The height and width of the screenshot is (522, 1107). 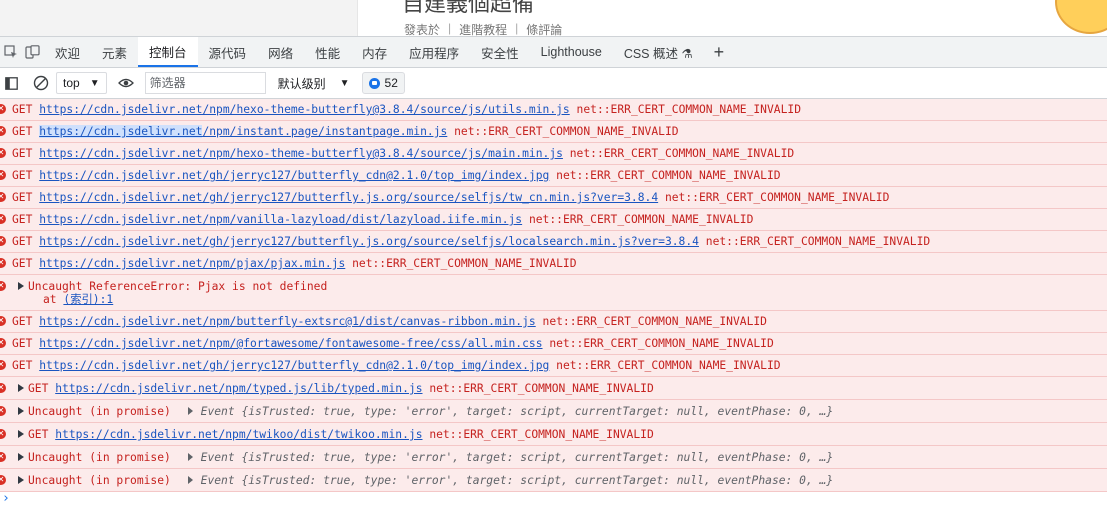 I want to click on sidebar-toggle-icon, so click(x=11, y=83).